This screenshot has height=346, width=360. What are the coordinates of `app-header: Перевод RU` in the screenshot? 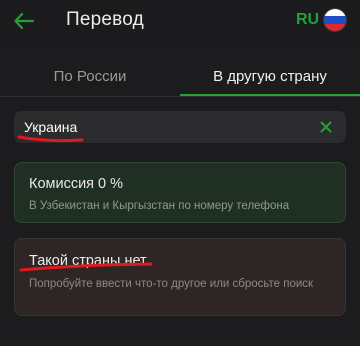 It's located at (180, 22).